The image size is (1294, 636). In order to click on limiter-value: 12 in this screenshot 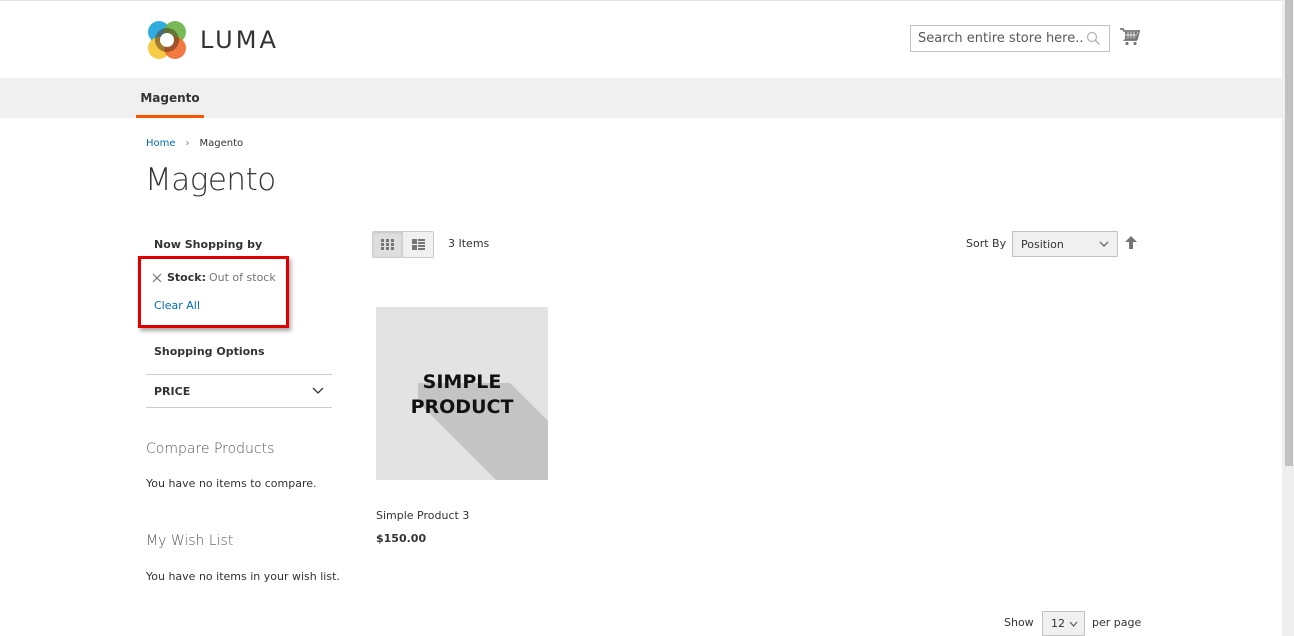, I will do `click(1058, 623)`.